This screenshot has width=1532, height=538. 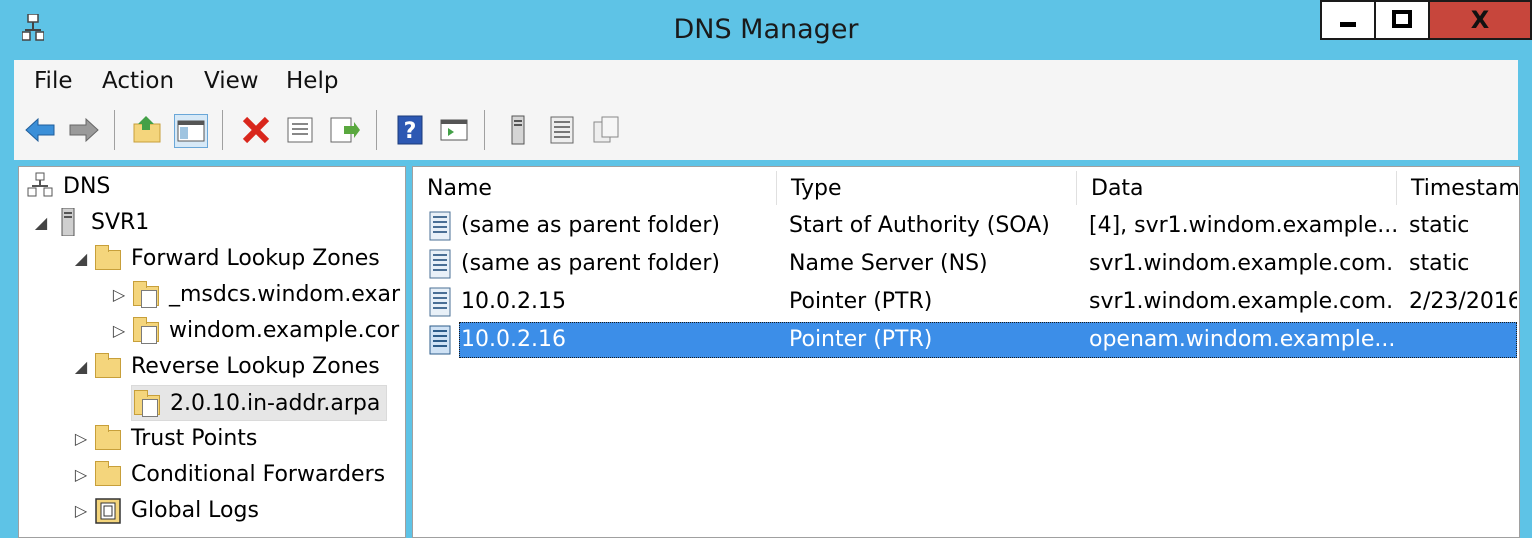 What do you see at coordinates (1348, 24) in the screenshot?
I see `minimize-icon` at bounding box center [1348, 24].